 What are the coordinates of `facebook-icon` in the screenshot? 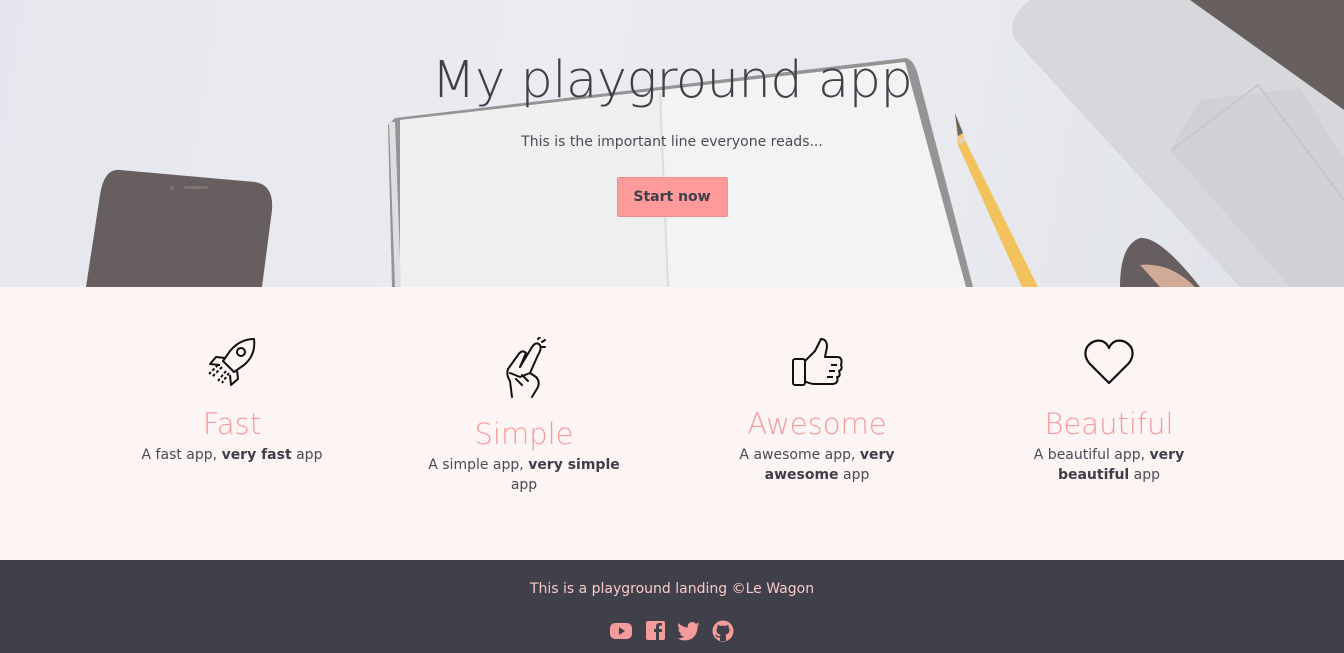 It's located at (655, 631).